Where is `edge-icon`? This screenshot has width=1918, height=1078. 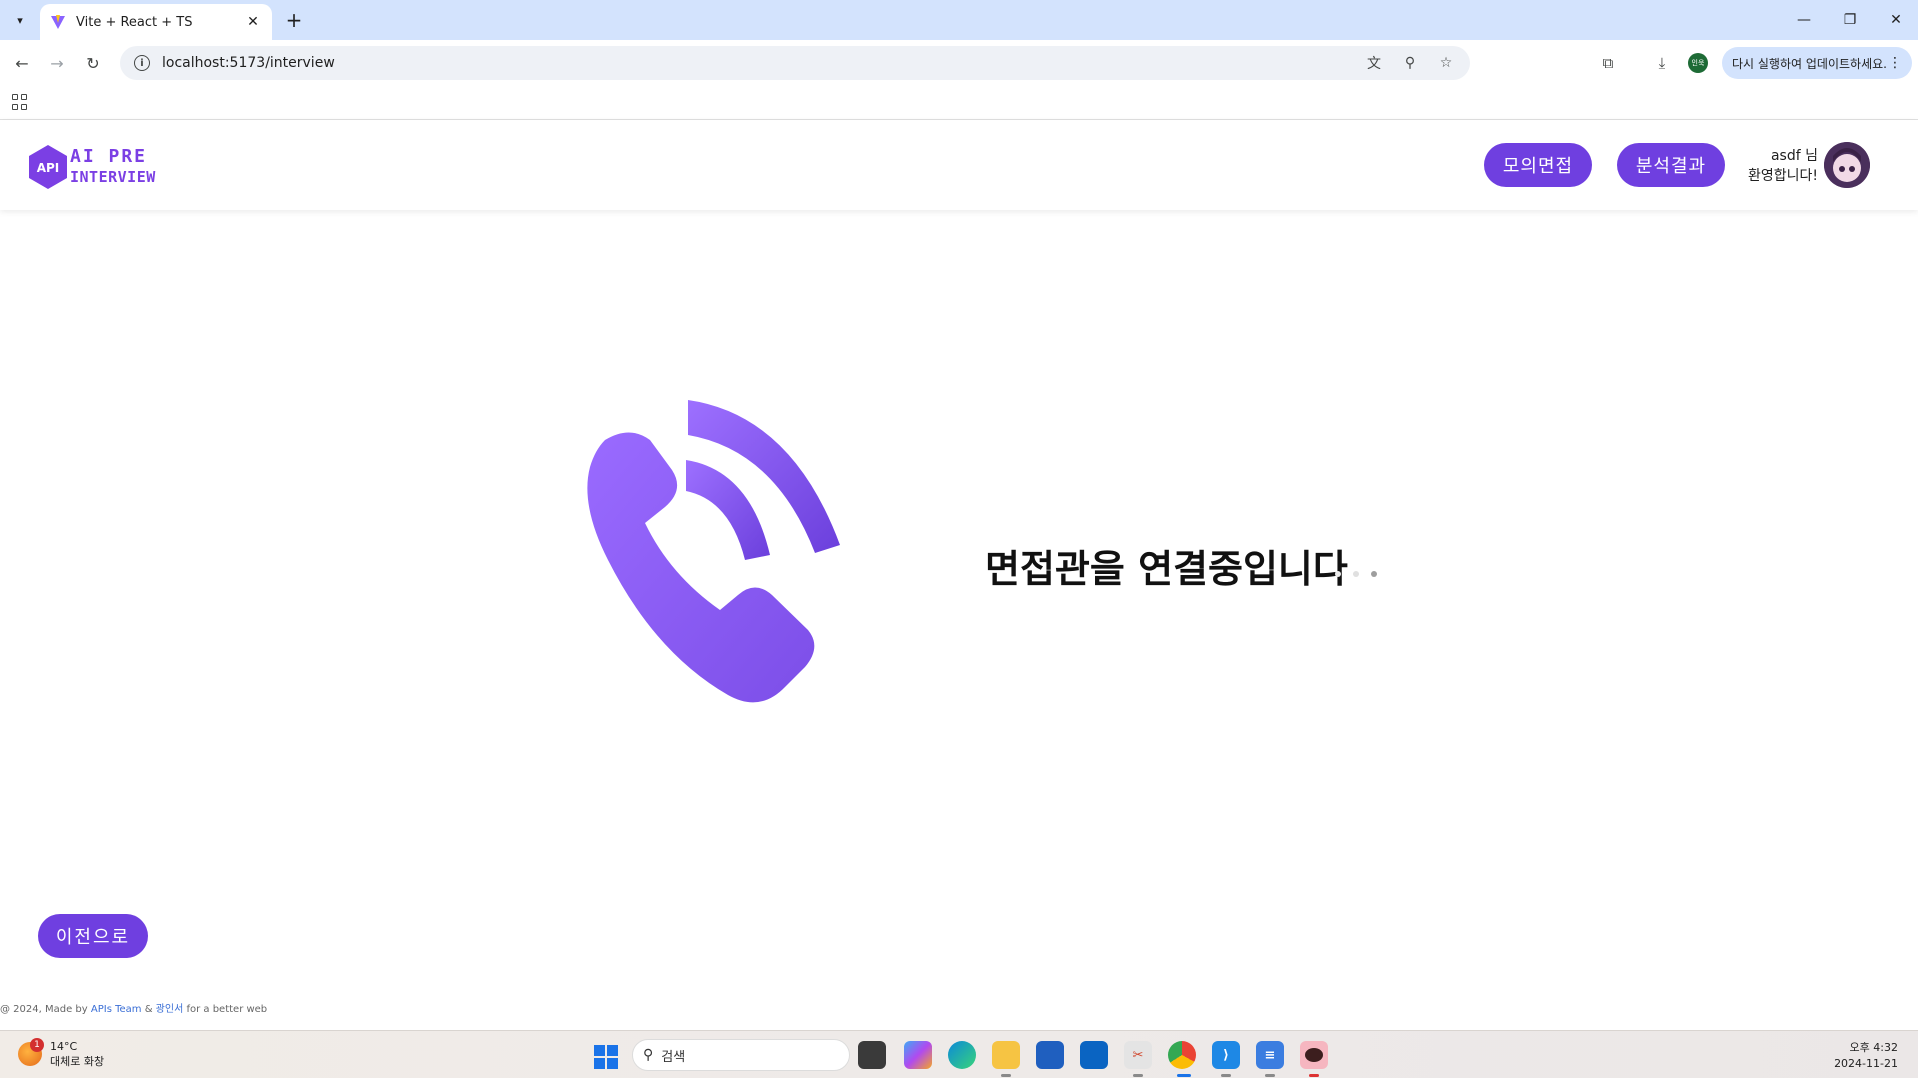 edge-icon is located at coordinates (962, 1055).